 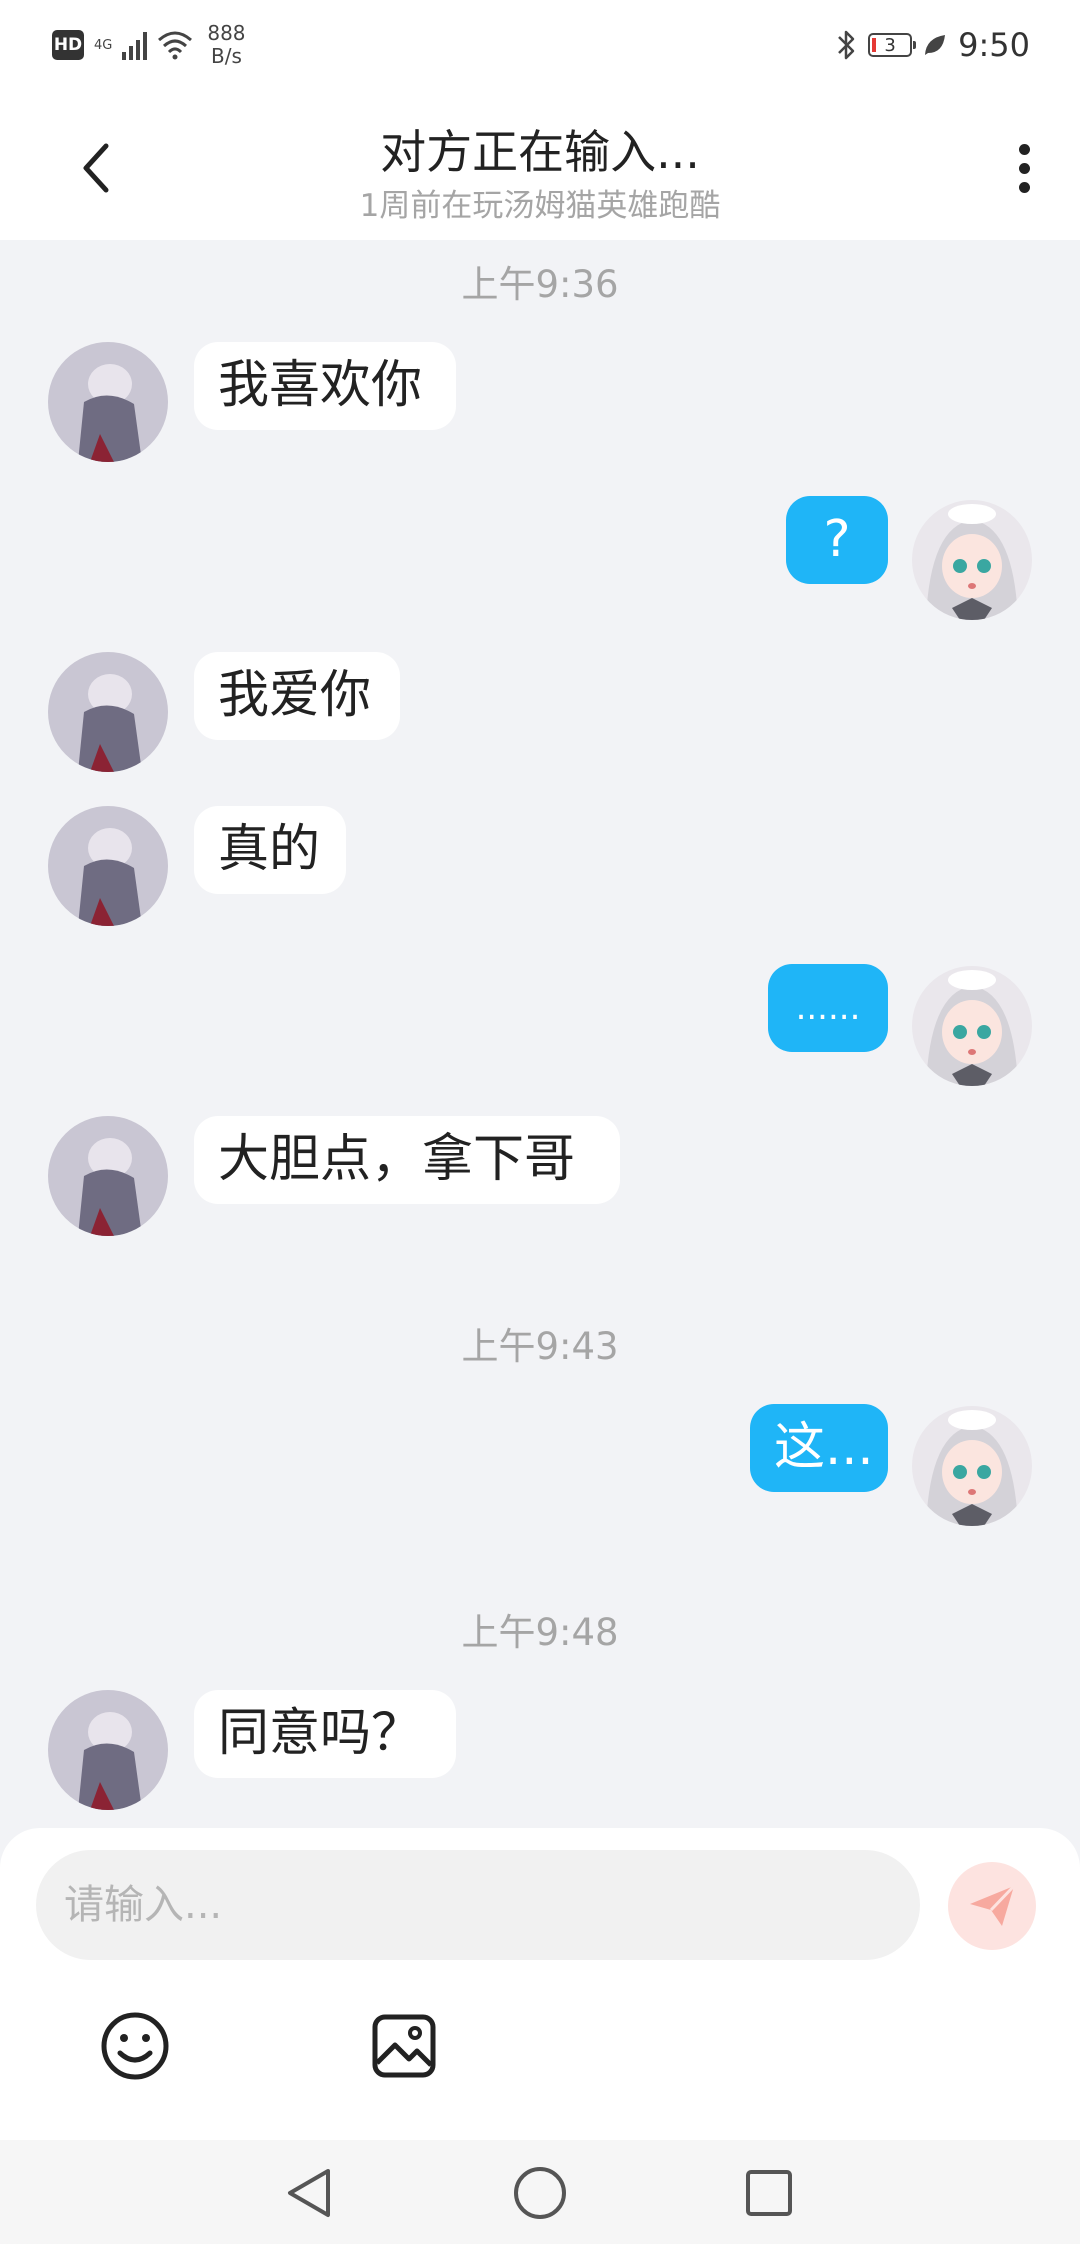 I want to click on image-icon, so click(x=404, y=2046).